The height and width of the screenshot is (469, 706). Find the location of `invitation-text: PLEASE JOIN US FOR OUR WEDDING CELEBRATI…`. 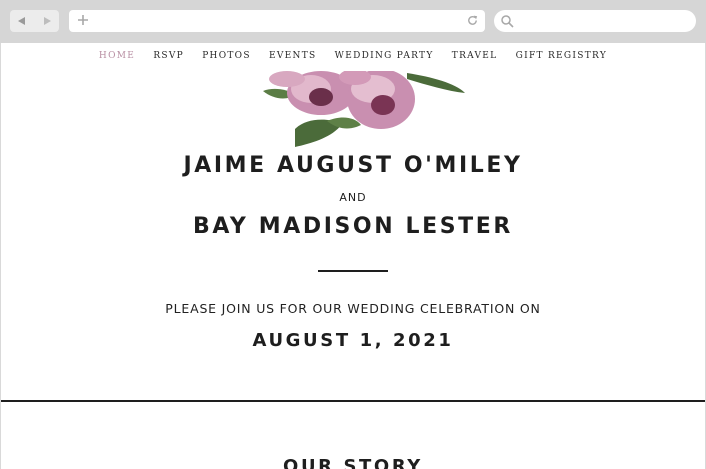

invitation-text: PLEASE JOIN US FOR OUR WEDDING CELEBRATI… is located at coordinates (353, 308).